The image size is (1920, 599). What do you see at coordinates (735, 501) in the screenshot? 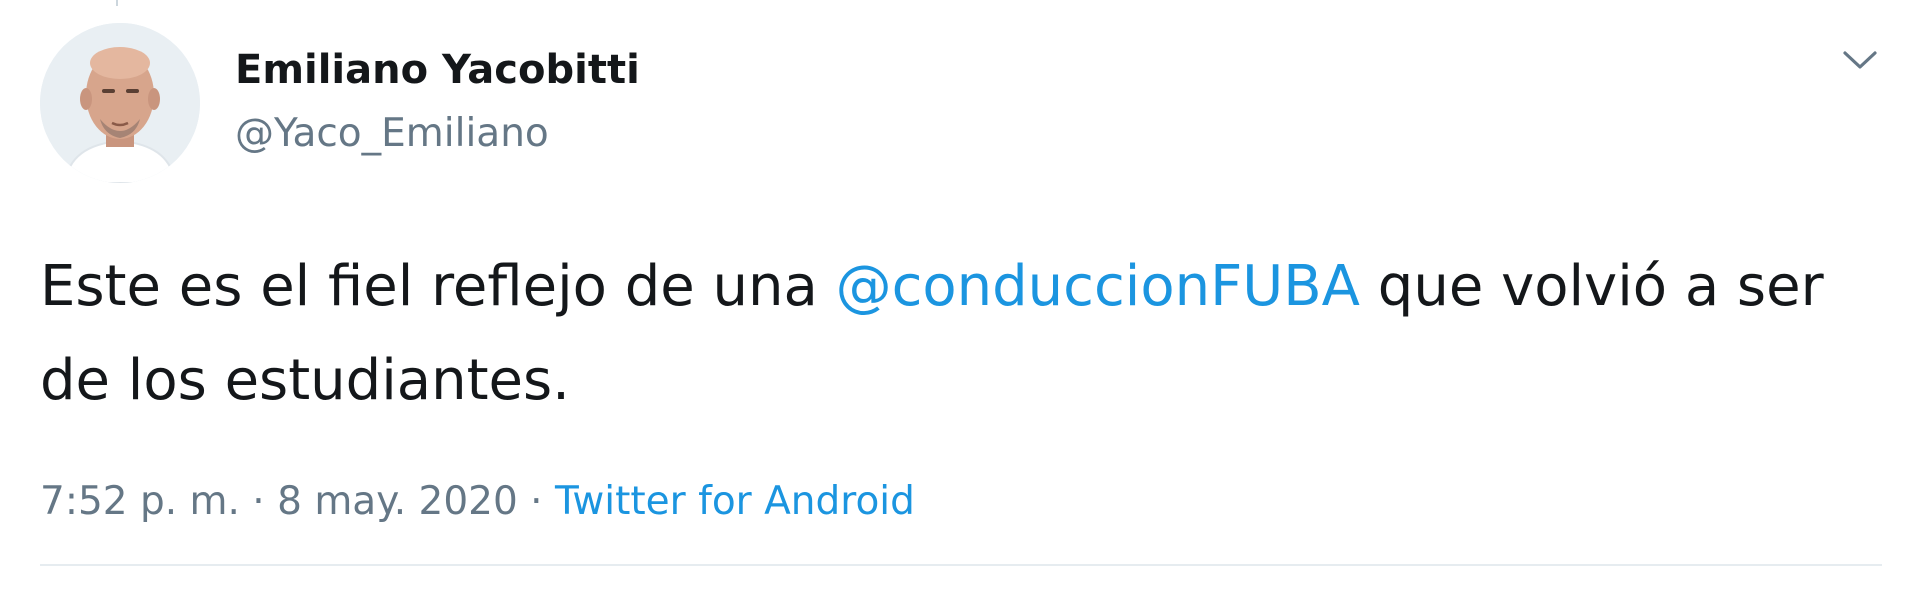
I see `tweet-source-link: Twitter for Android` at bounding box center [735, 501].